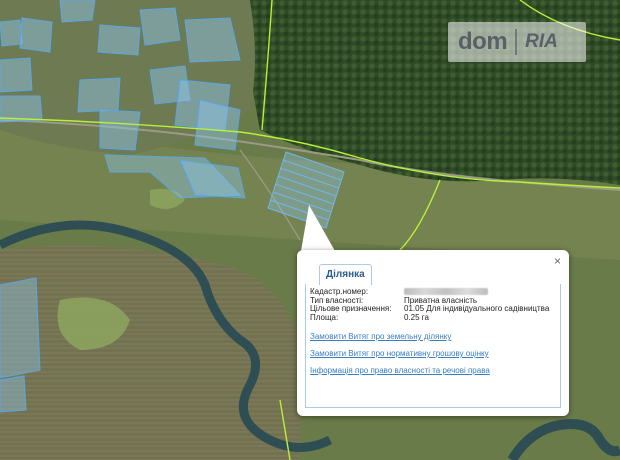 The image size is (620, 460). Describe the element at coordinates (416, 317) in the screenshot. I see `field-value: 0.25 га` at that location.